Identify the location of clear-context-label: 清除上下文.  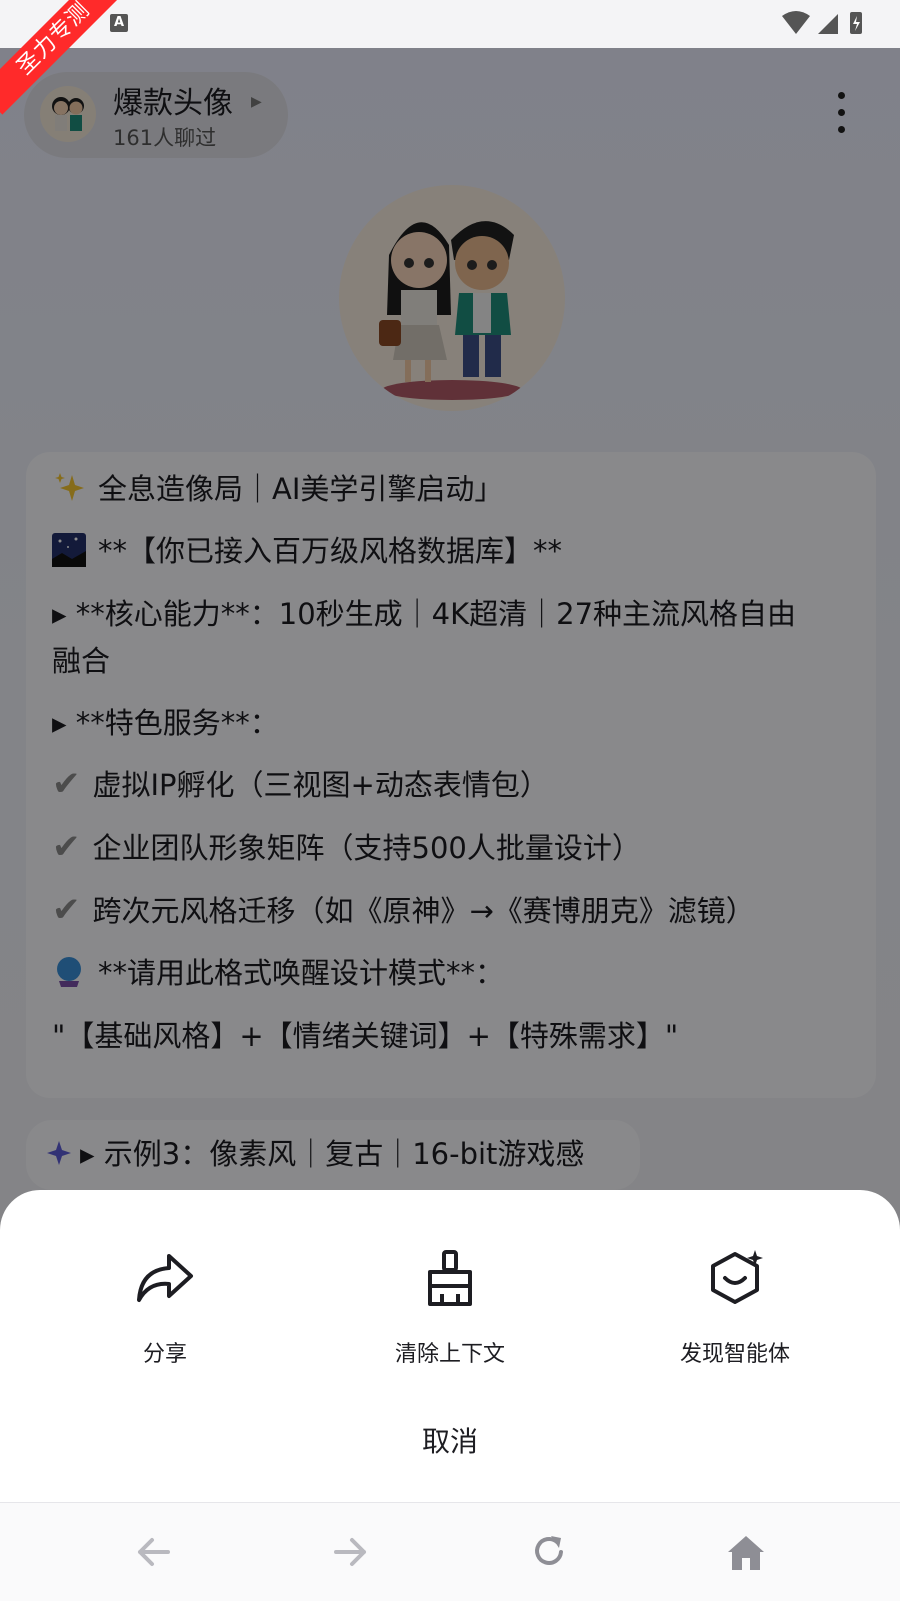
(449, 1354).